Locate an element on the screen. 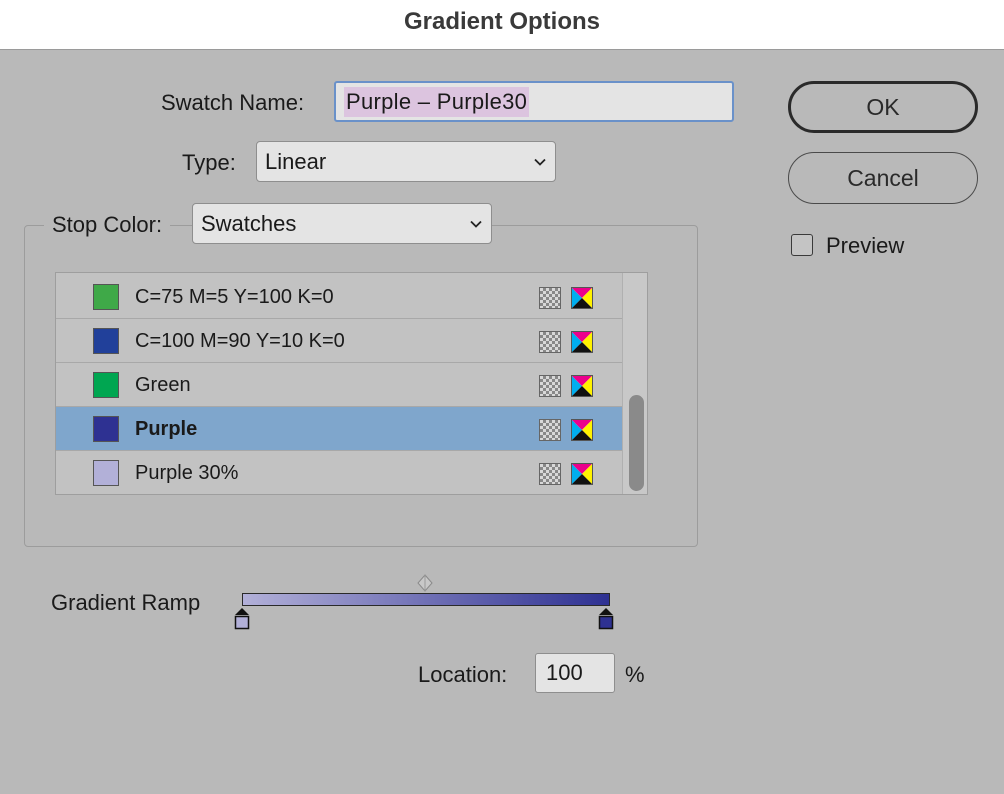 This screenshot has width=1004, height=794. swatch-row: Green is located at coordinates (339, 385).